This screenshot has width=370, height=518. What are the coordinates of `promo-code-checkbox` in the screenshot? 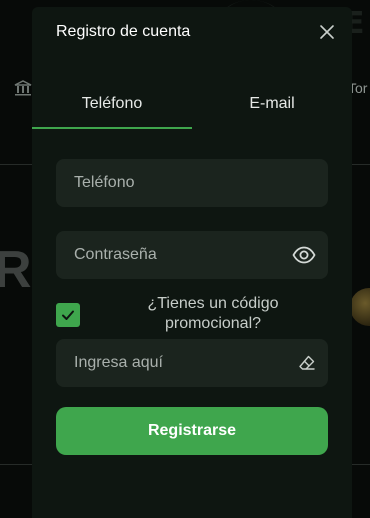 It's located at (68, 315).